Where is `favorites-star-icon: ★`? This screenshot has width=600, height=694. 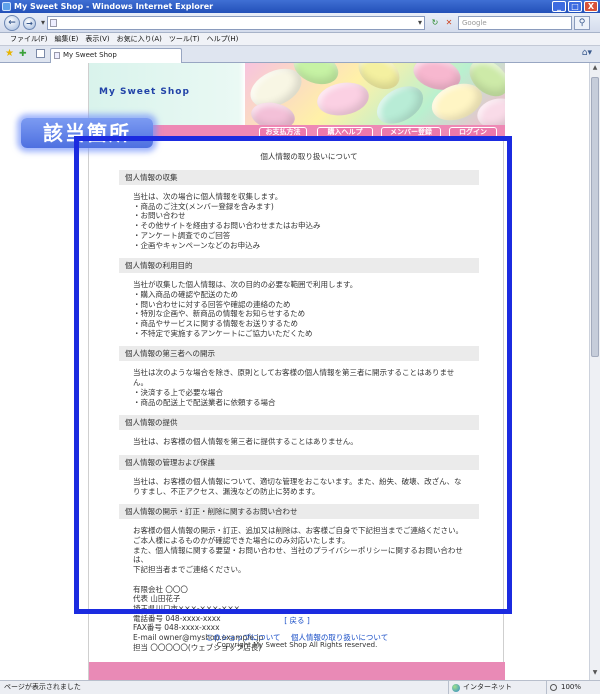 favorites-star-icon: ★ is located at coordinates (9, 54).